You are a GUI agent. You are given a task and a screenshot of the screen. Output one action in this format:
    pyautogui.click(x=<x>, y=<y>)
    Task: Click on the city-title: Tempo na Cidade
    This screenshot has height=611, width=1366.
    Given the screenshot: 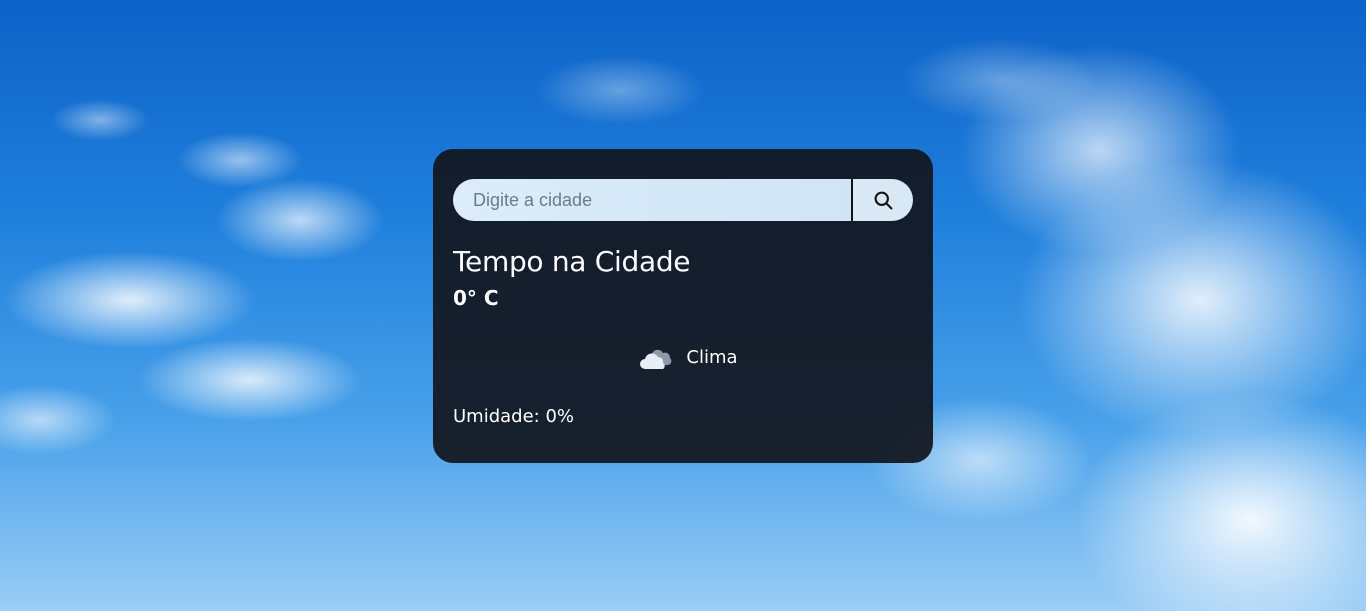 What is the action you would take?
    pyautogui.click(x=572, y=261)
    